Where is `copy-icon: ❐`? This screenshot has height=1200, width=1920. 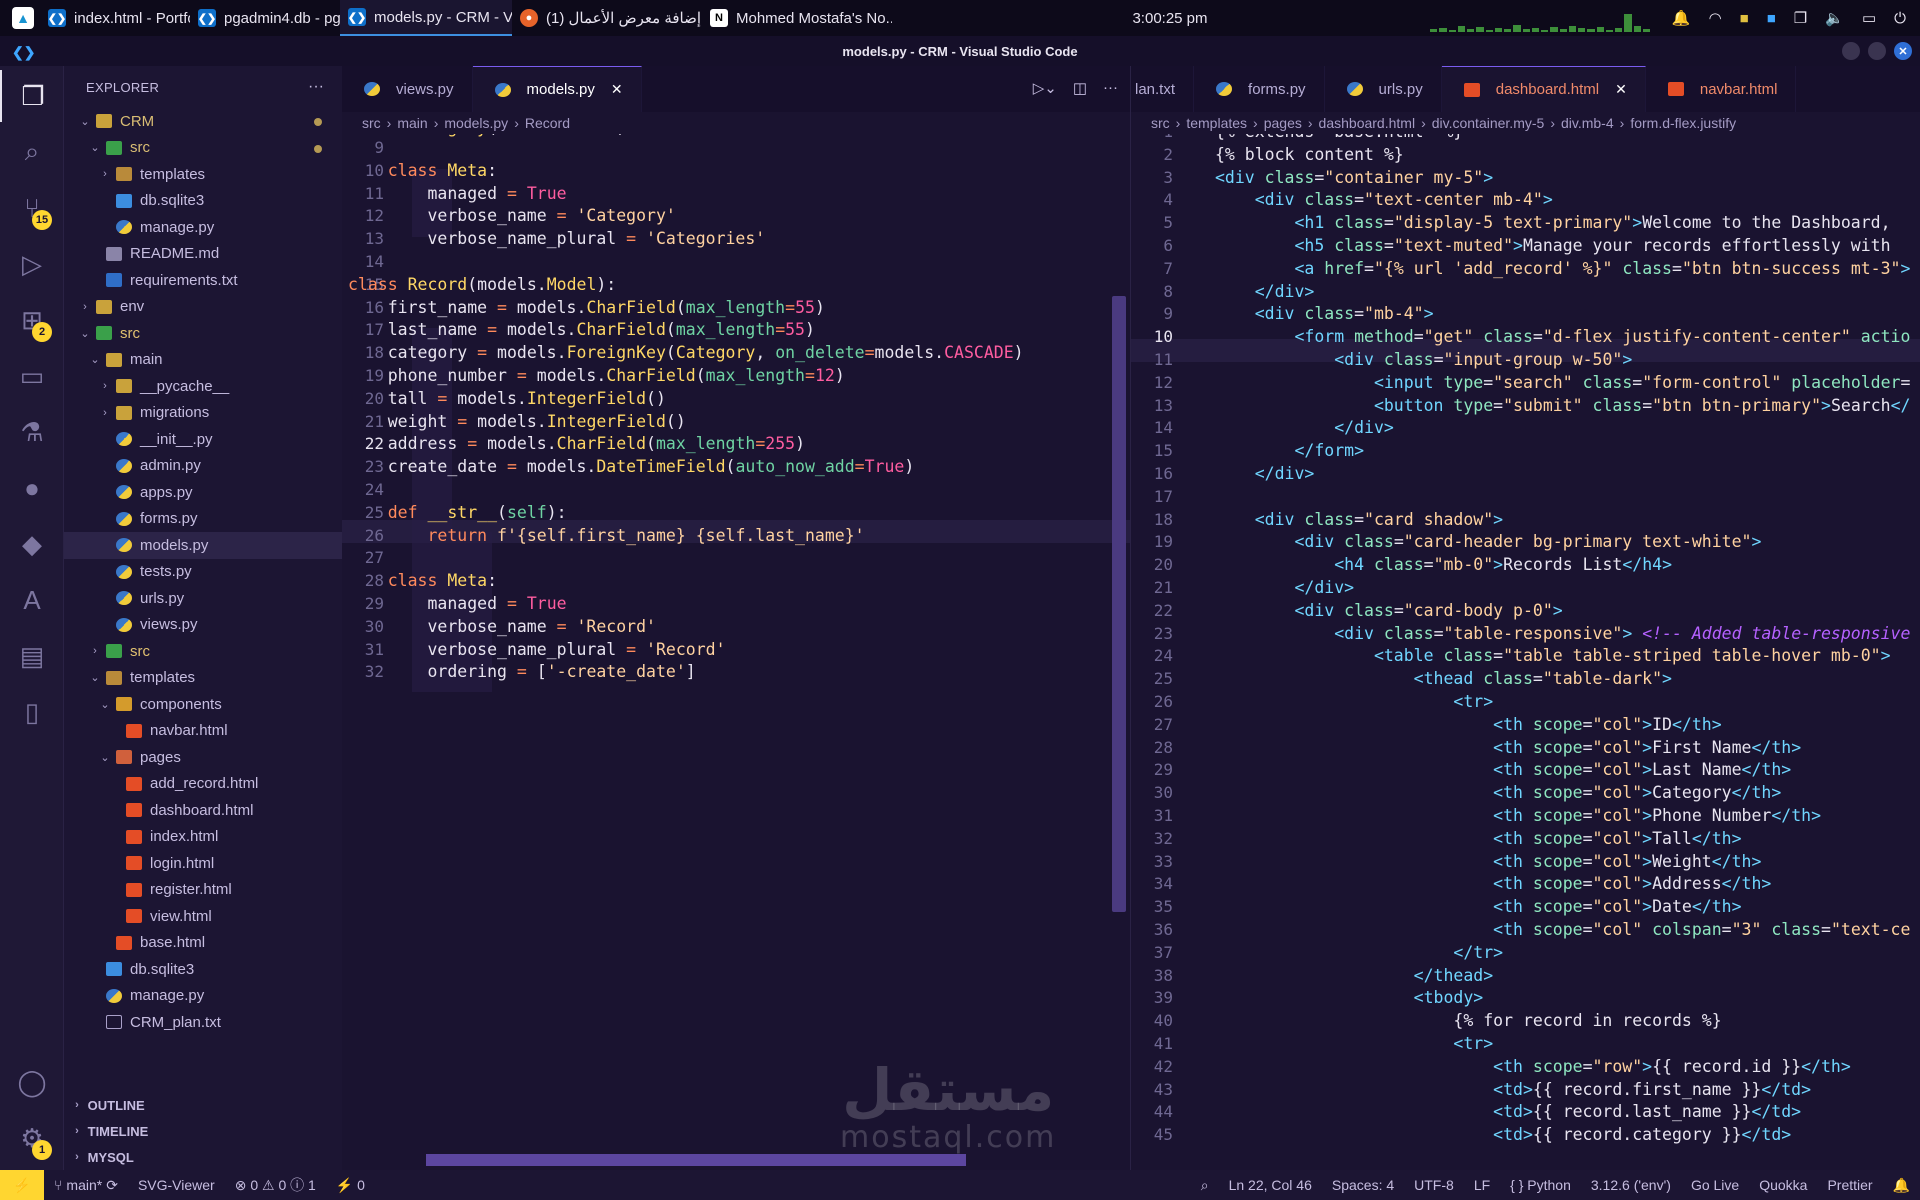 copy-icon: ❐ is located at coordinates (1800, 18).